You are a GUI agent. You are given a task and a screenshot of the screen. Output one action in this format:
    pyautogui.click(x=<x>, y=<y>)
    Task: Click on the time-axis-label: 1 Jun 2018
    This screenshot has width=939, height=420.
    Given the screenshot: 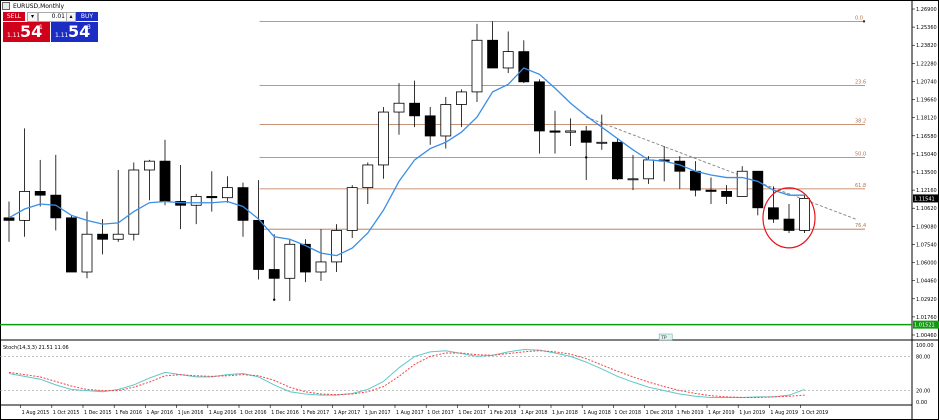 What is the action you would take?
    pyautogui.click(x=565, y=413)
    